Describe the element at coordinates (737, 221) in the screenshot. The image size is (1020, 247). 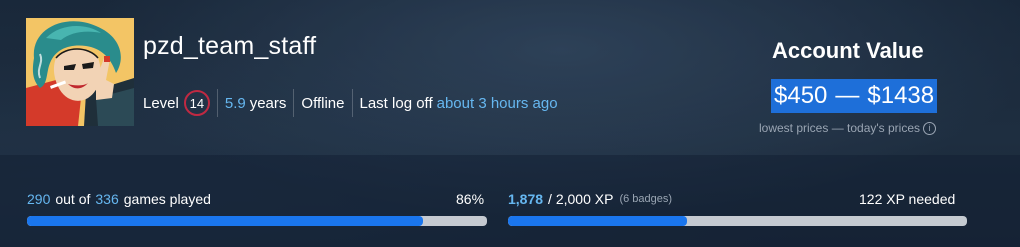
I see `xp-progress-bar` at that location.